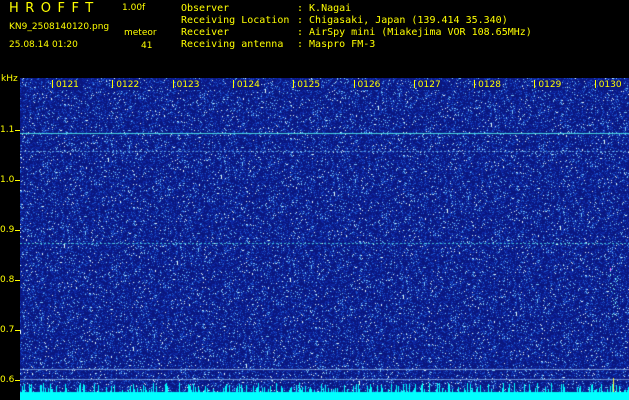 This screenshot has height=400, width=629. What do you see at coordinates (414, 32) in the screenshot?
I see `receiver-value: : AirSpy mini (Miakejima VOR 108.65MHz)` at bounding box center [414, 32].